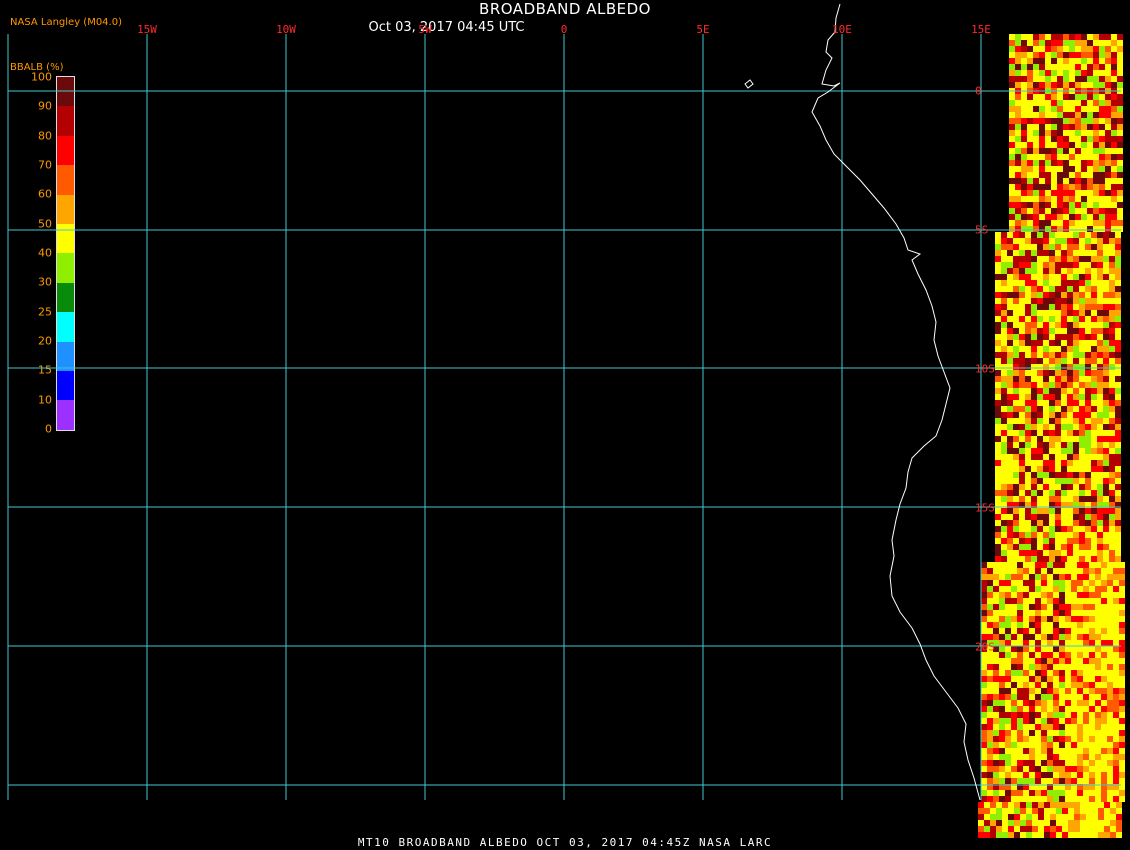 The height and width of the screenshot is (850, 1130). I want to click on latitude-label: 0, so click(978, 91).